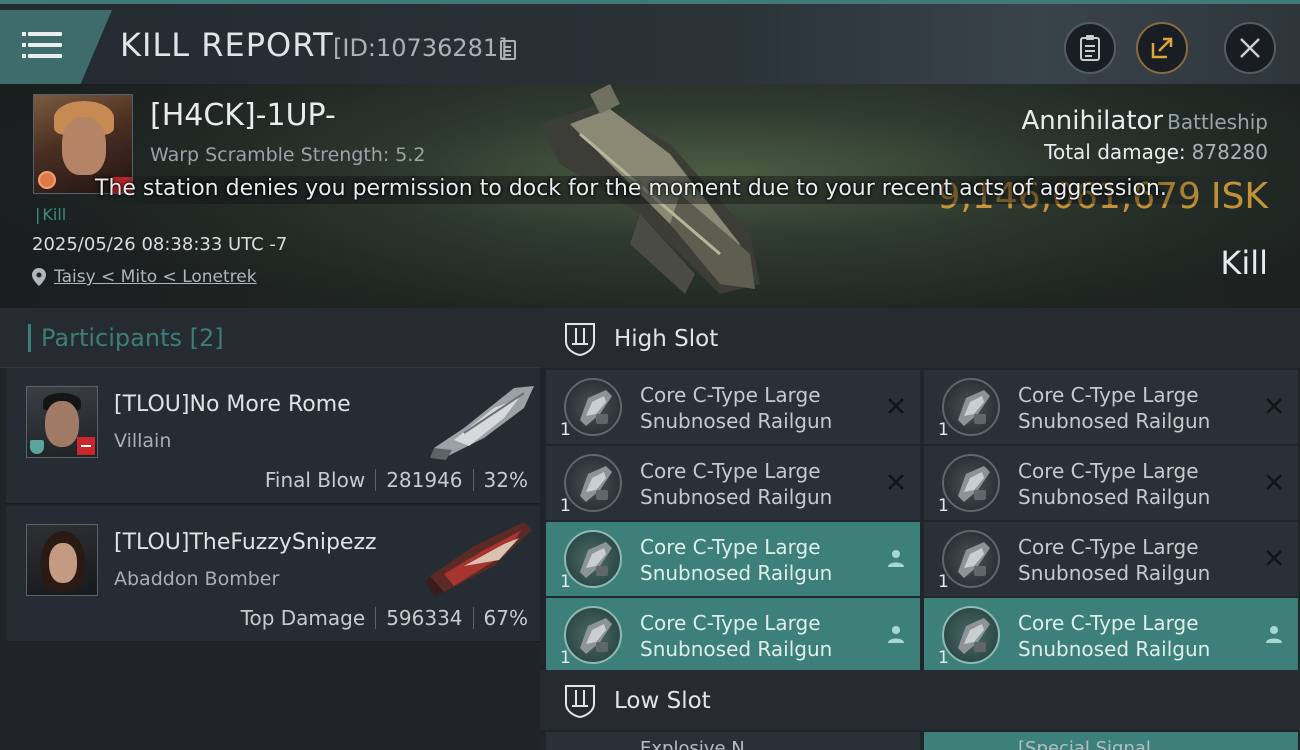 Image resolution: width=1300 pixels, height=750 pixels. What do you see at coordinates (303, 618) in the screenshot?
I see `participant-role: Top Damage` at bounding box center [303, 618].